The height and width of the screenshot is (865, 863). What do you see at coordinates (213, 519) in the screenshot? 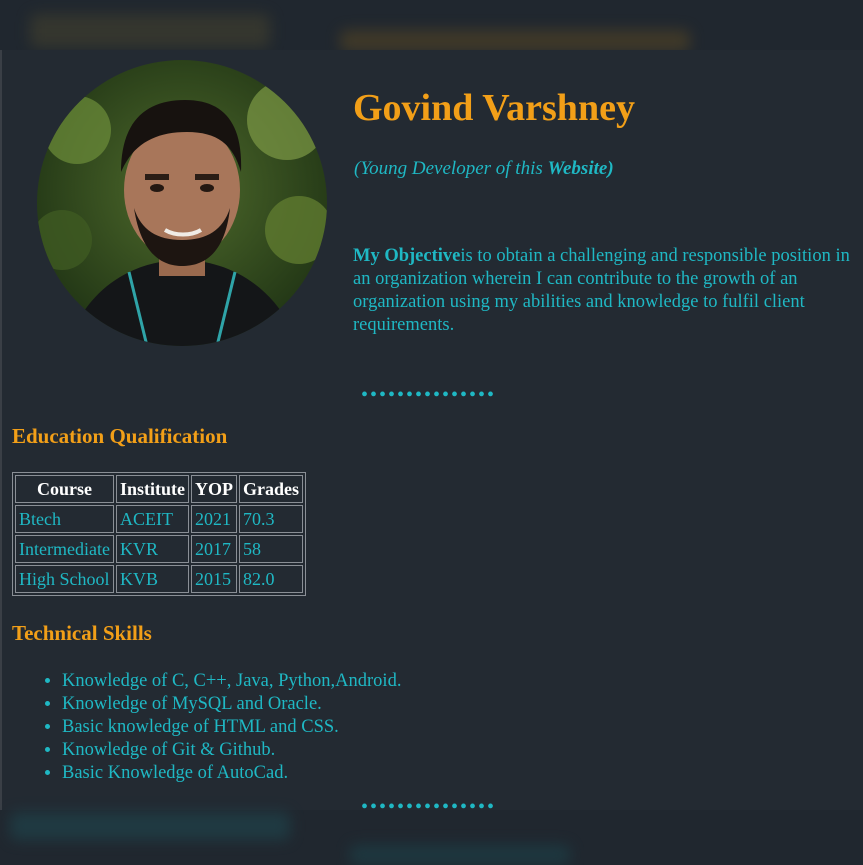
I see `cell-yop: 2021` at bounding box center [213, 519].